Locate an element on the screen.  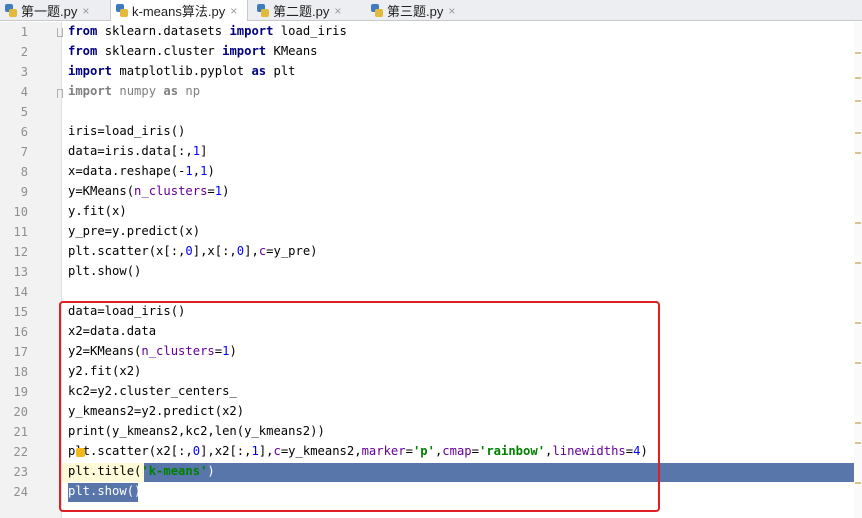
code-line: from sklearn.cluster import KMeans is located at coordinates (193, 51).